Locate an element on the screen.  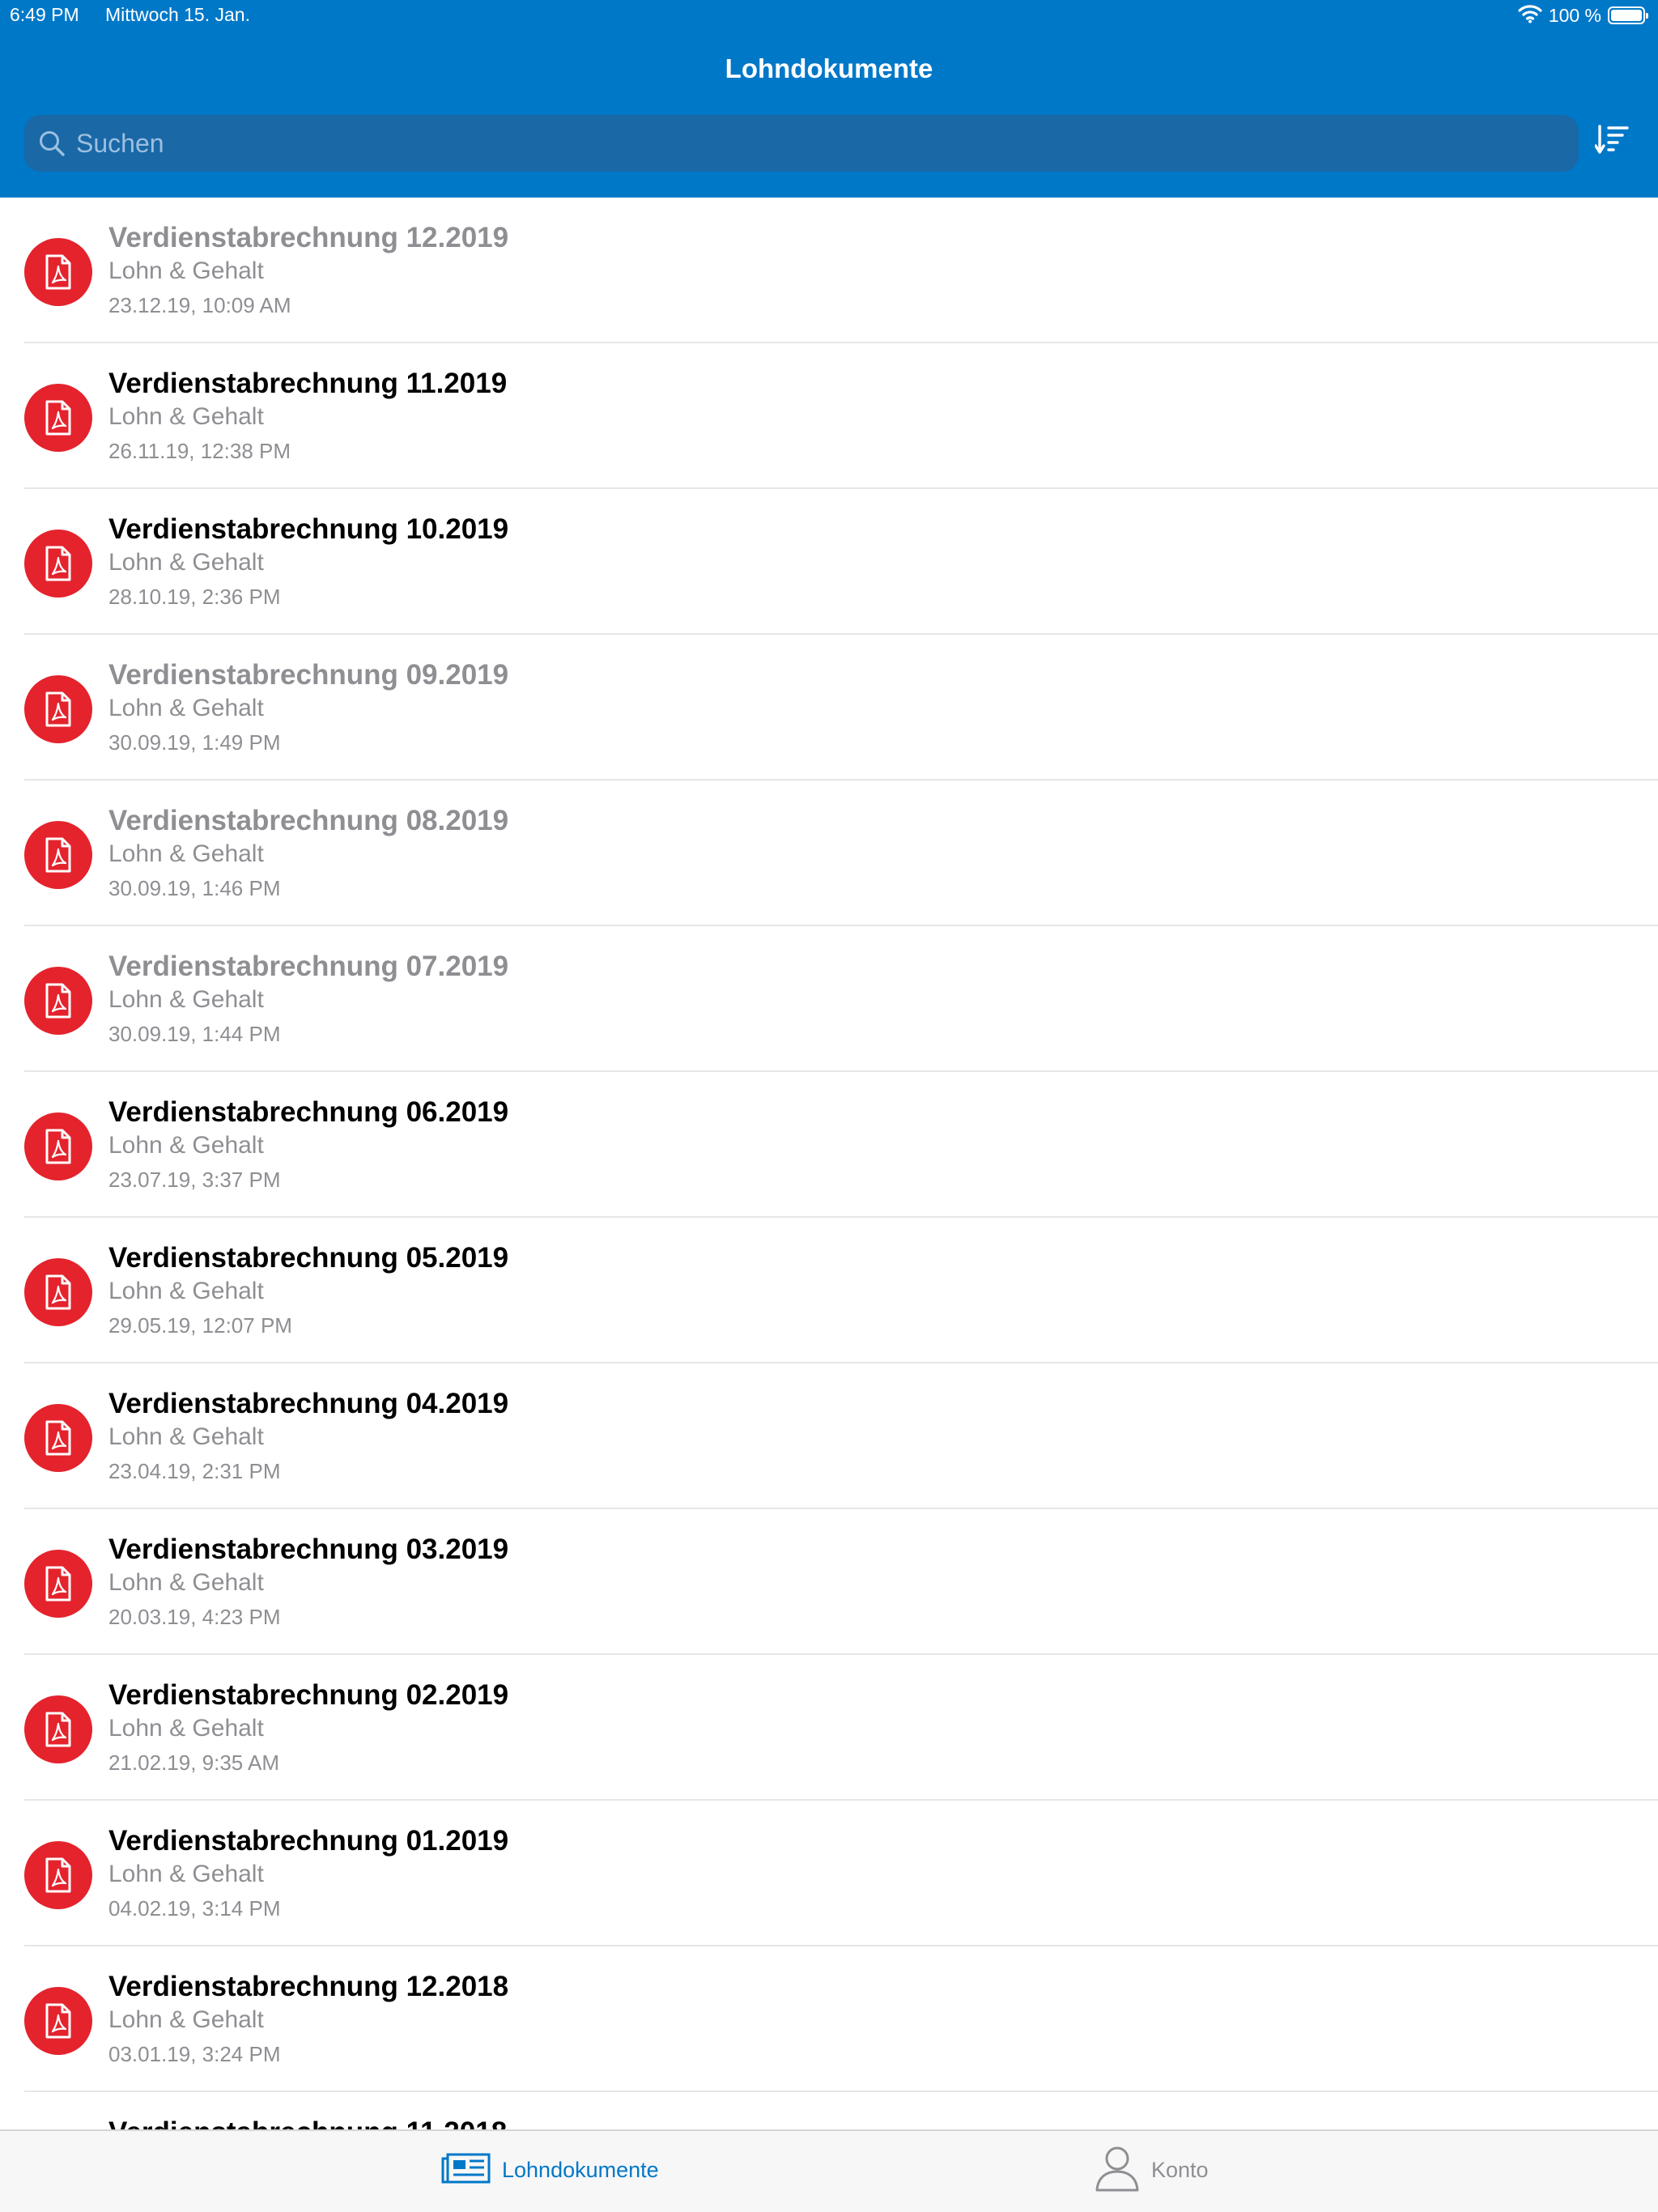
document-title: Verdienstabrechnung 02.2019 is located at coordinates (308, 1695).